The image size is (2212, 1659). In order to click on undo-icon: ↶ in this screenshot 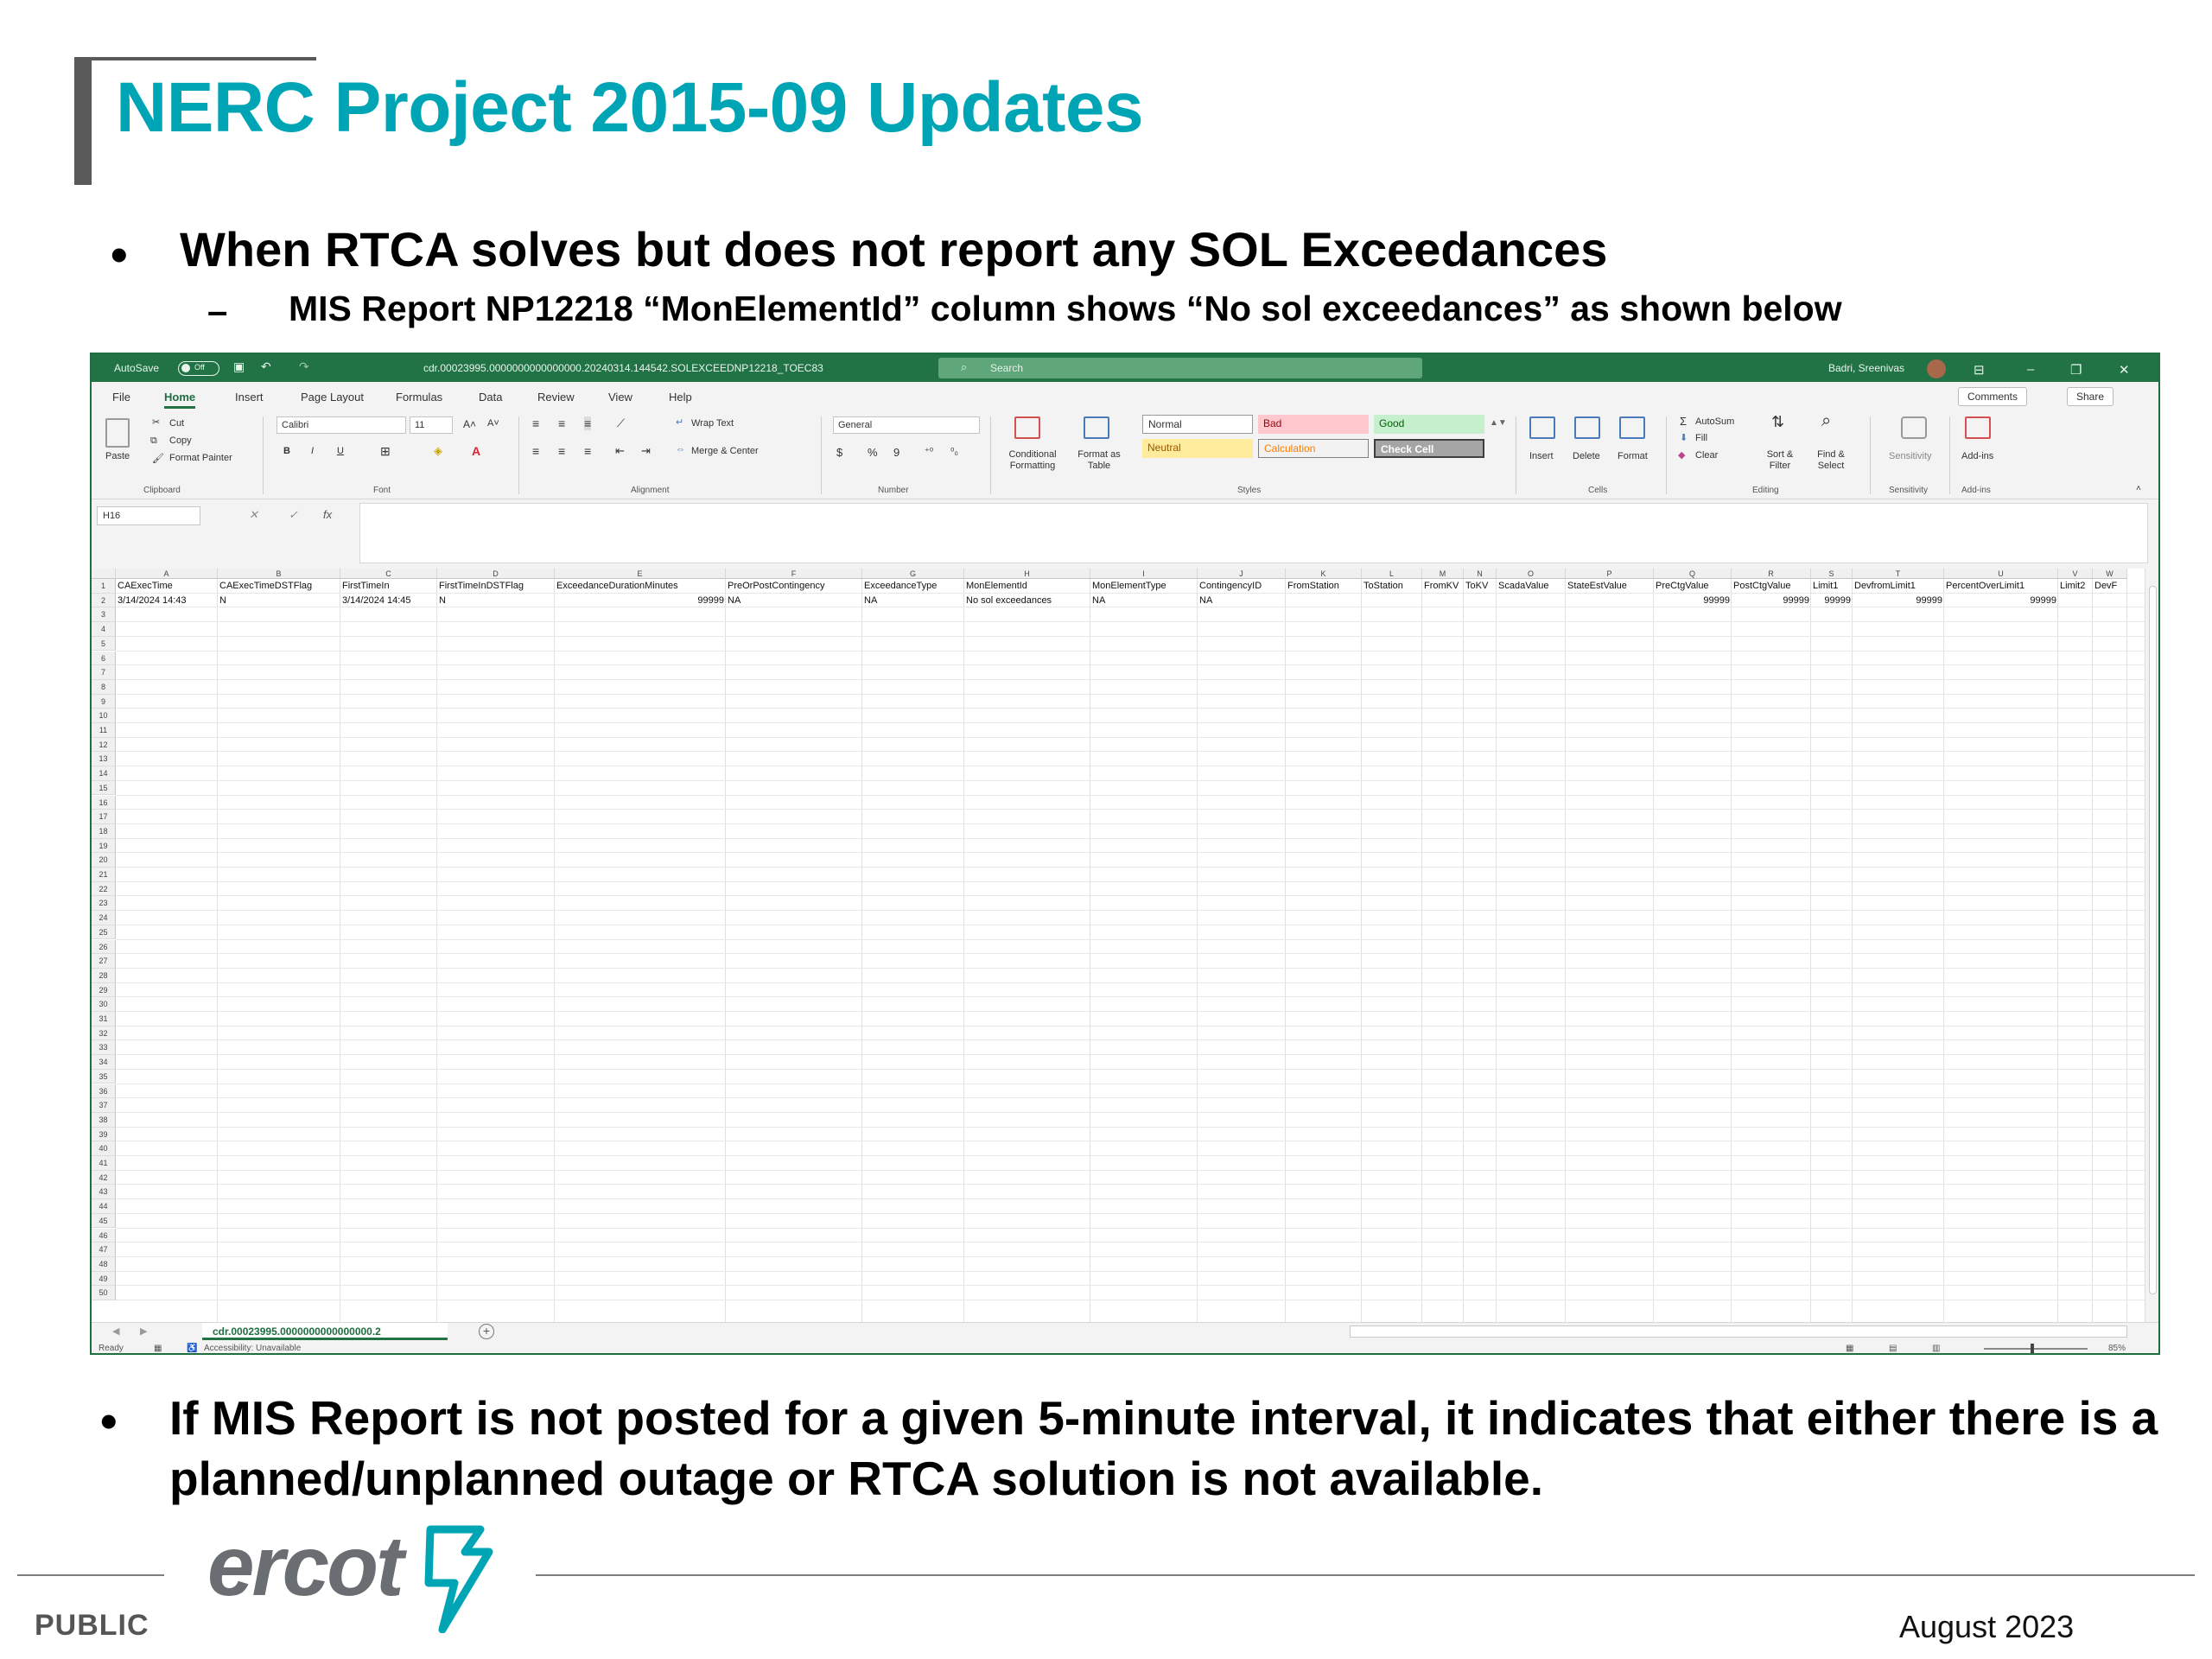, I will do `click(266, 366)`.